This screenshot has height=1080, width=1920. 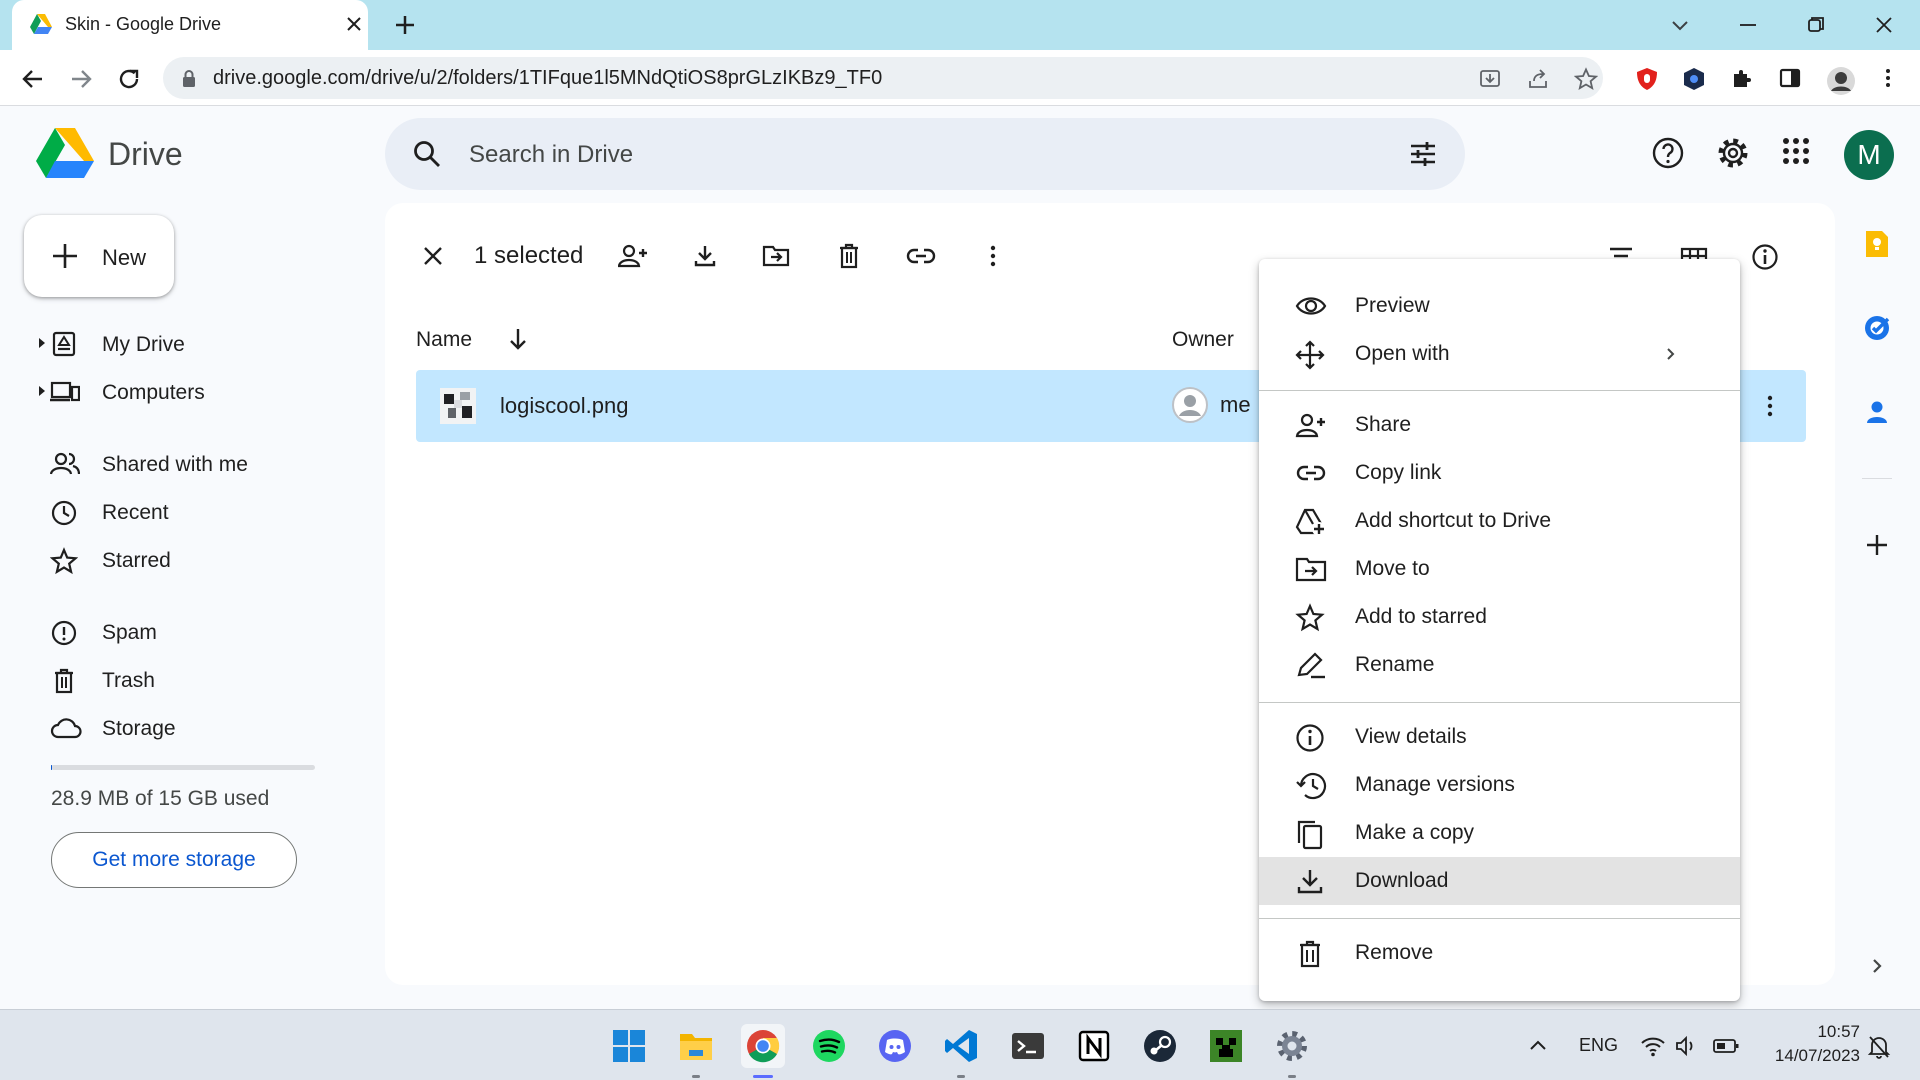 What do you see at coordinates (458, 406) in the screenshot?
I see `image-file-thumbnail` at bounding box center [458, 406].